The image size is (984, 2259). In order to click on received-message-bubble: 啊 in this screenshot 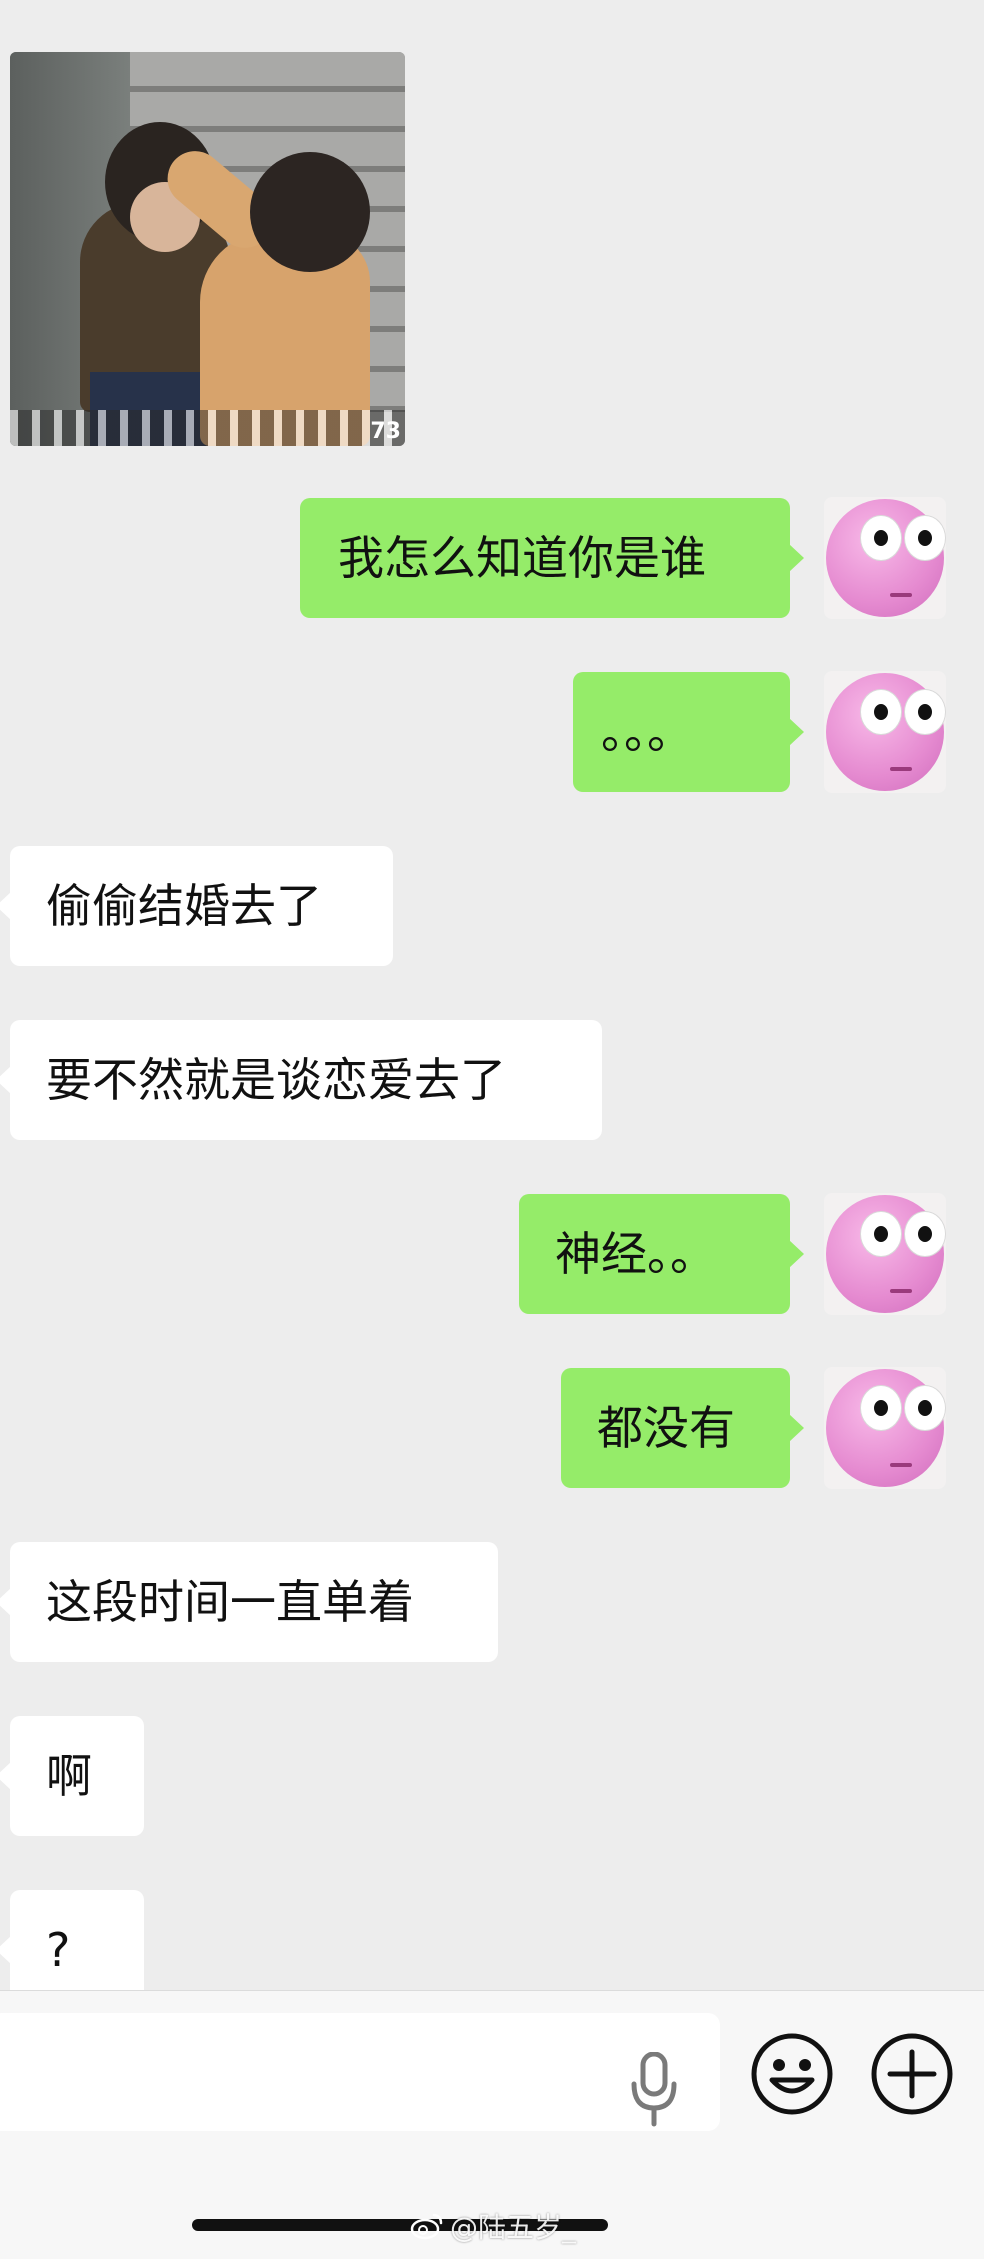, I will do `click(72, 1776)`.